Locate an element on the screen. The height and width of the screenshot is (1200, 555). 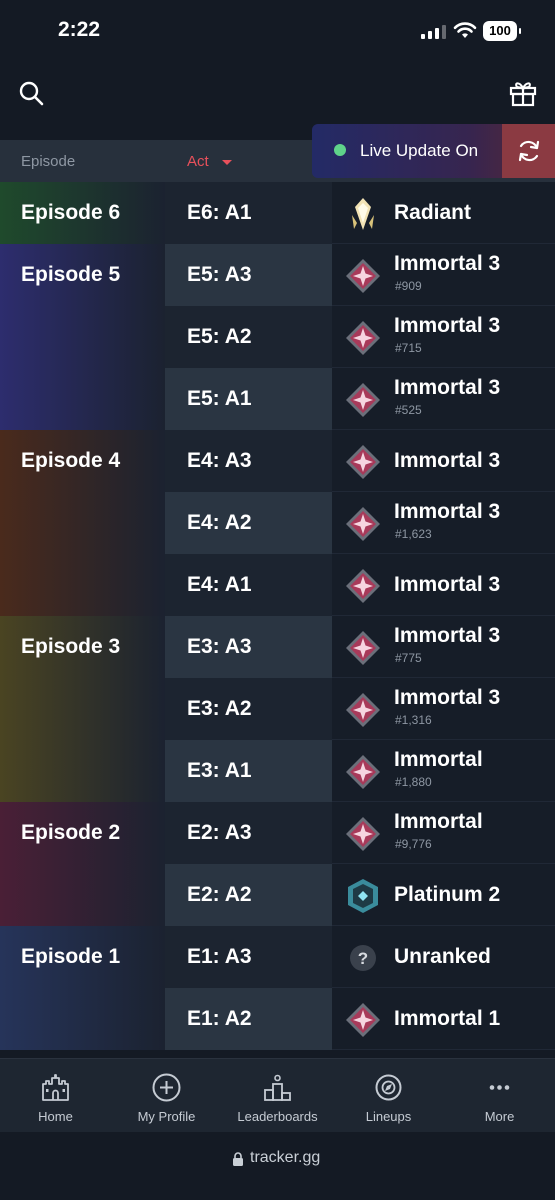
rank-cell: Immortal #1,880 is located at coordinates (443, 771).